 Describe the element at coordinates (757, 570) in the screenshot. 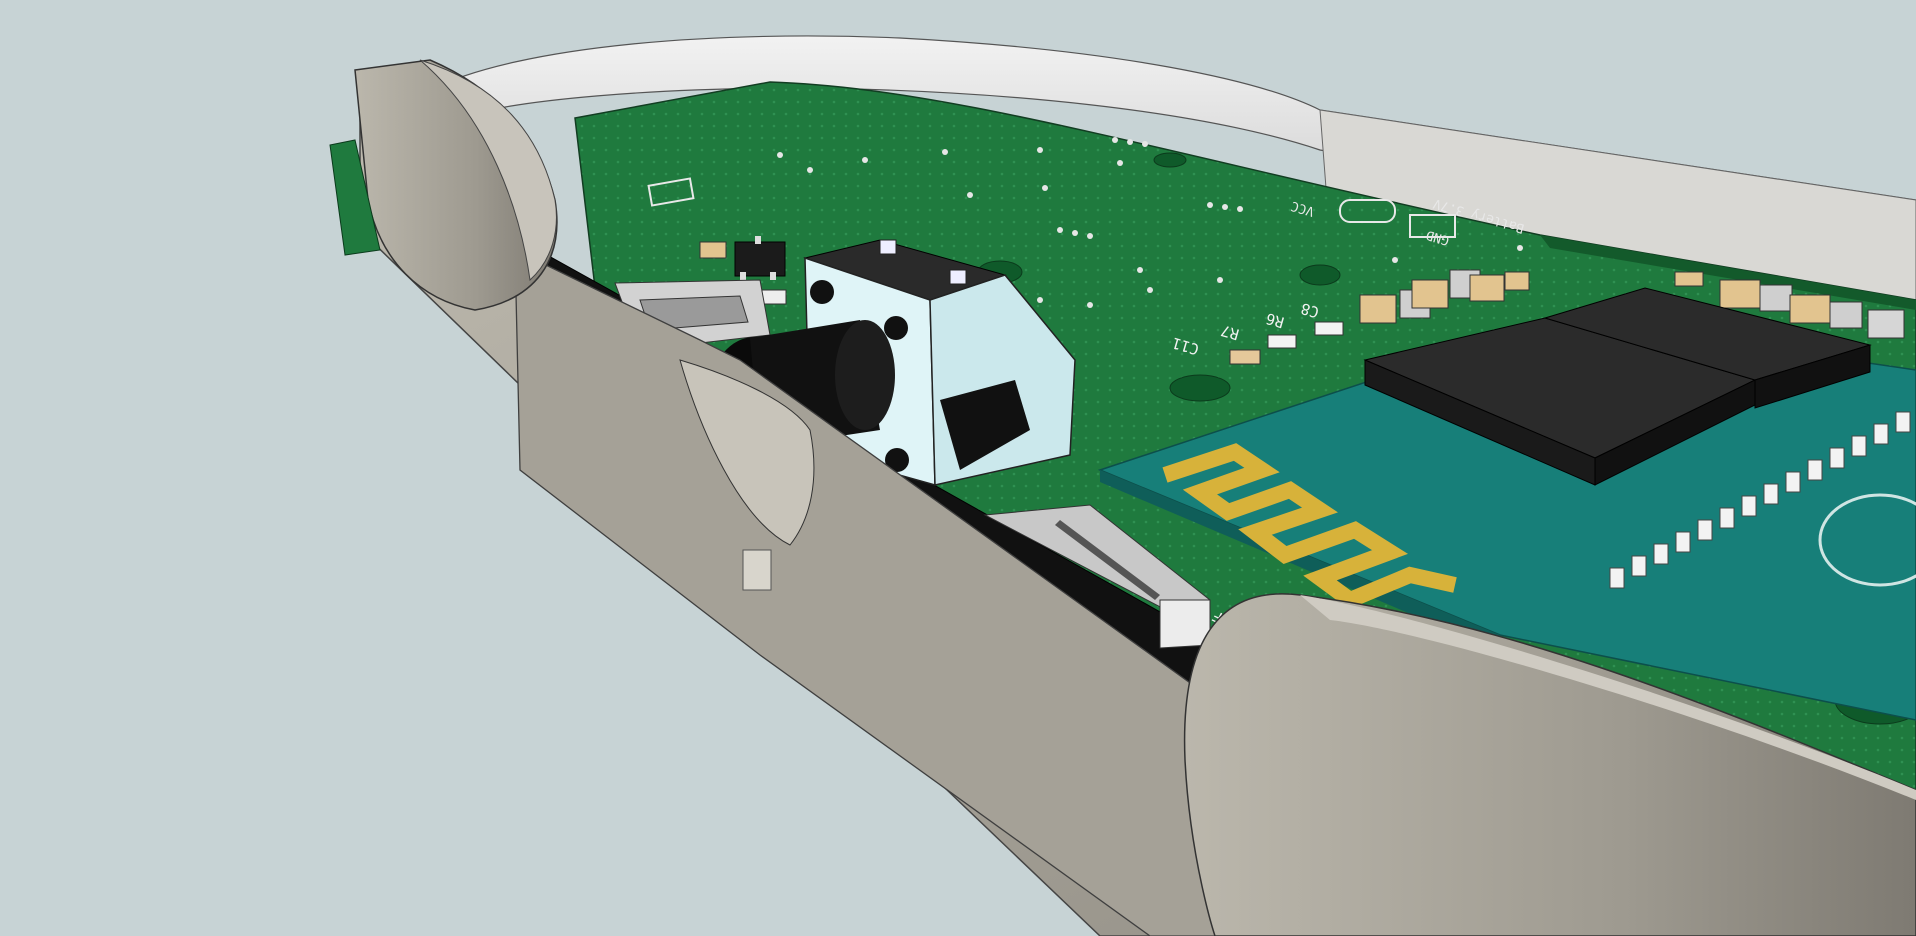

I see `shell-notch` at that location.